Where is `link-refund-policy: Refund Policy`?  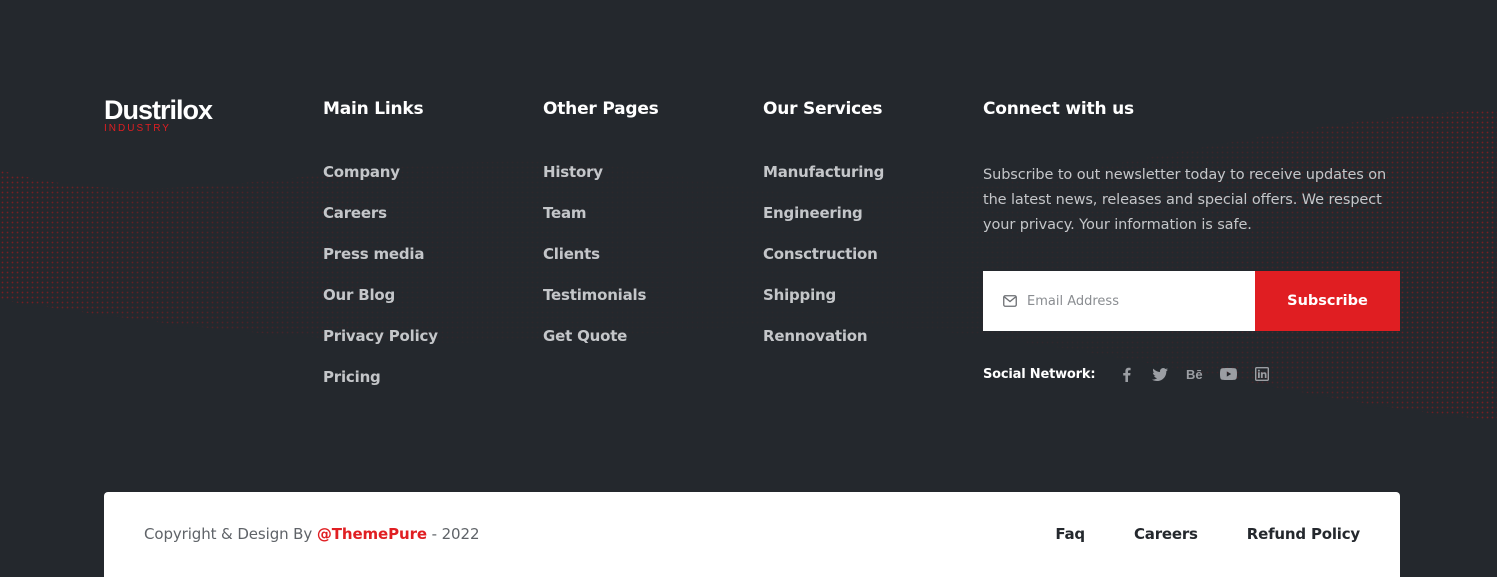 link-refund-policy: Refund Policy is located at coordinates (1303, 534).